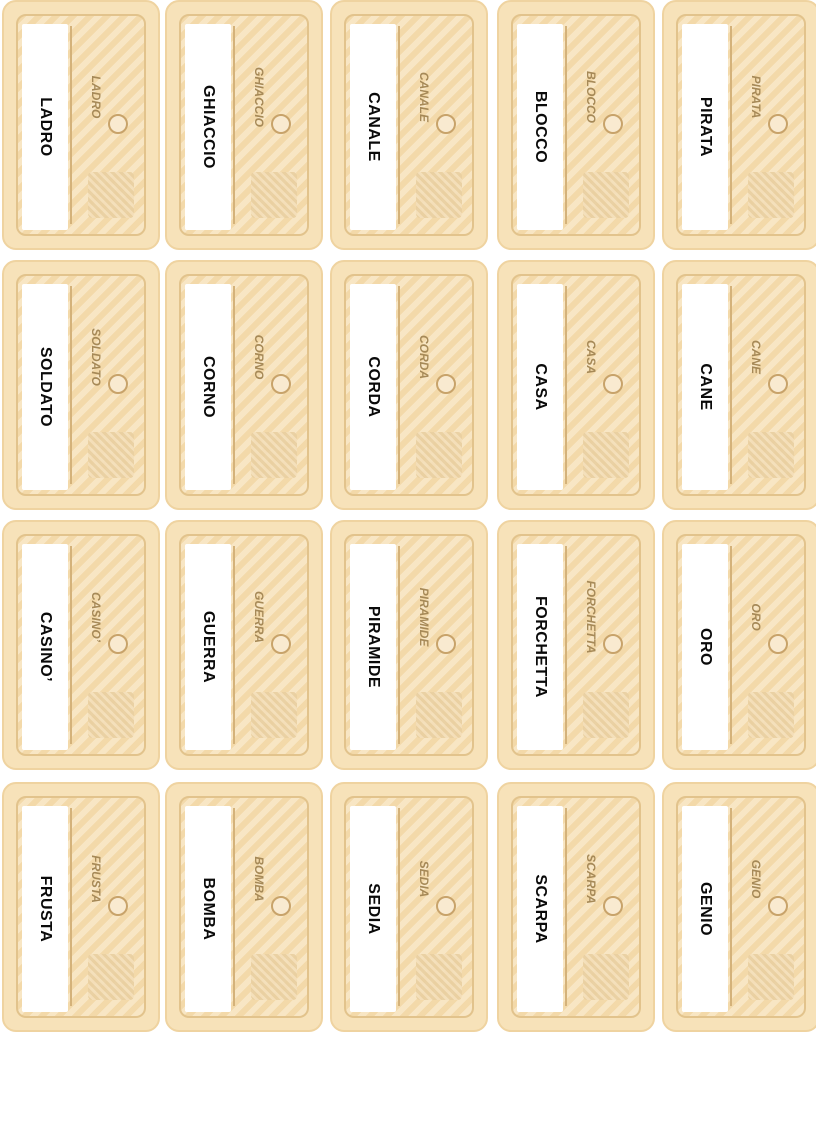 The image size is (816, 1123). Describe the element at coordinates (81, 907) in the screenshot. I see `word-card: FRUSTA FRUSTA` at that location.